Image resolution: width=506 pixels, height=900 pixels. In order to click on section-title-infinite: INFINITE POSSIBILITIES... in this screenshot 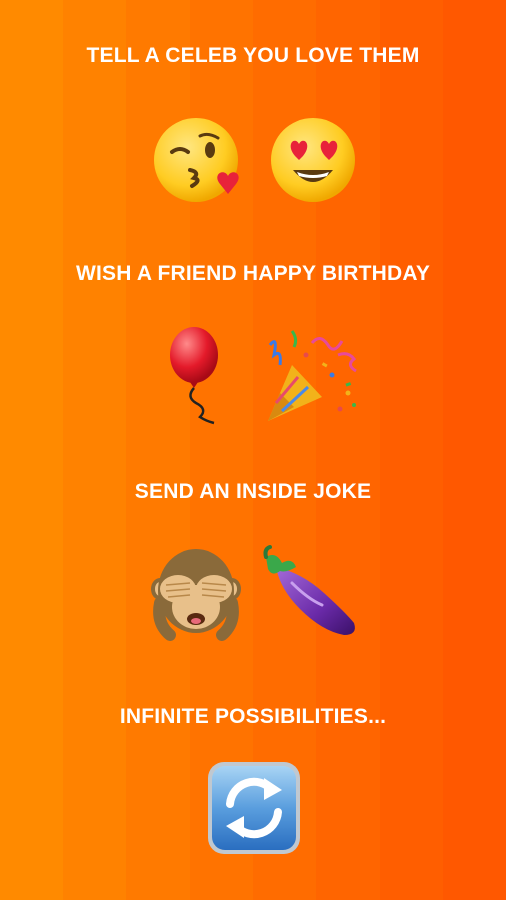, I will do `click(253, 716)`.